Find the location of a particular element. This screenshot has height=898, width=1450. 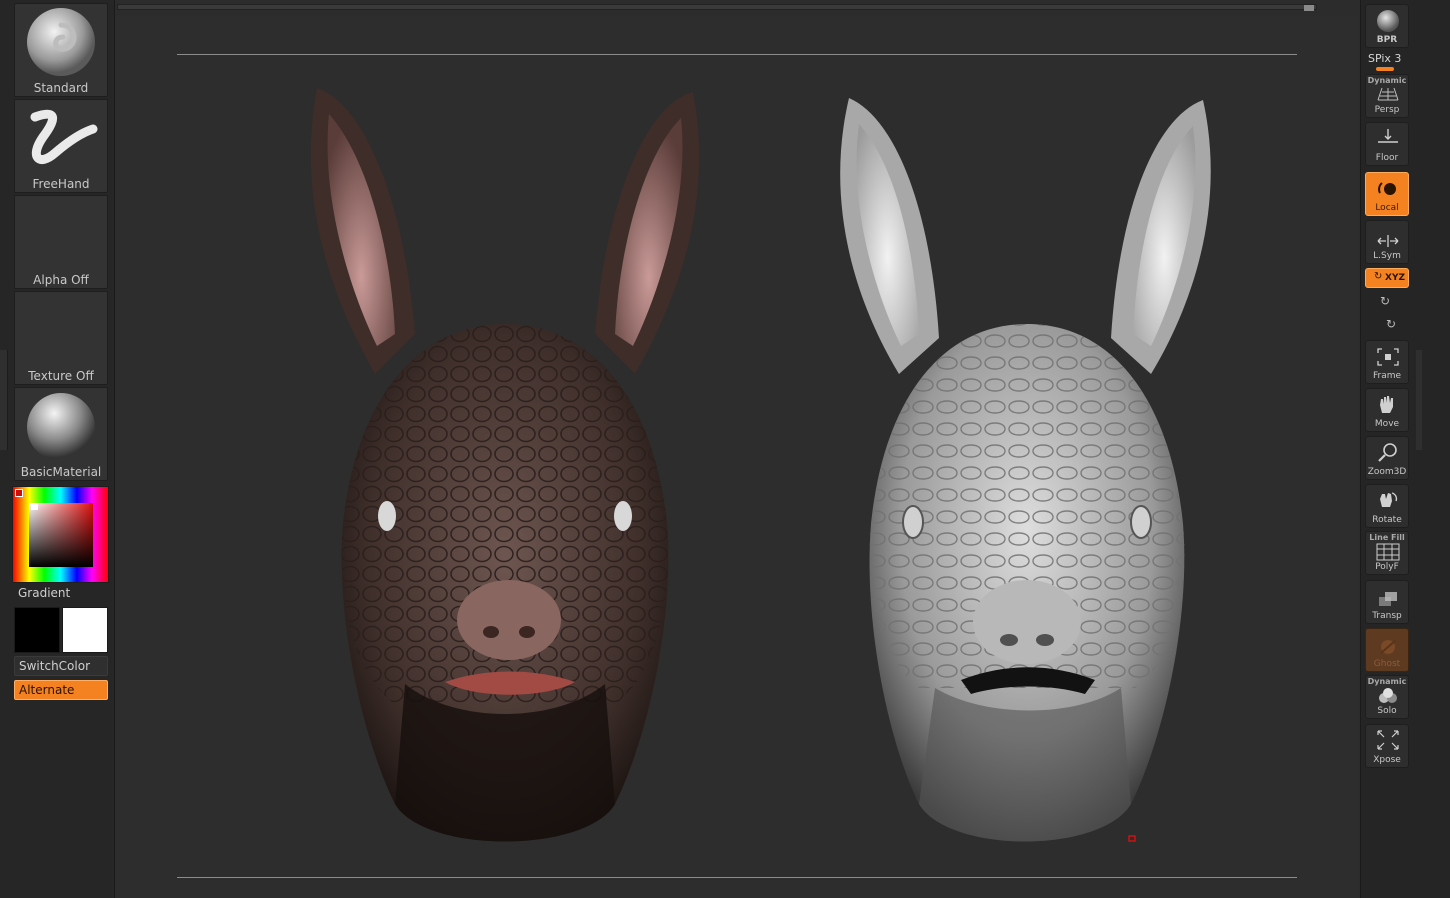

local-icon is located at coordinates (1387, 188).